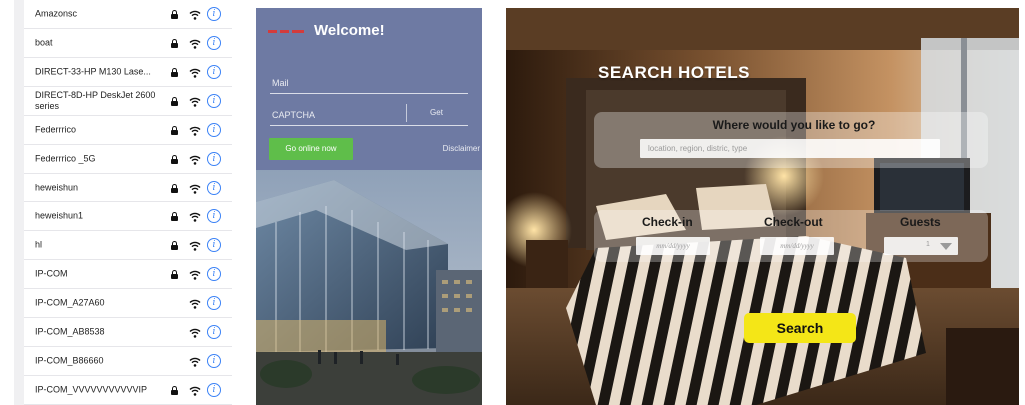  I want to click on wifi-network-name: Federrrico _5G, so click(65, 158).